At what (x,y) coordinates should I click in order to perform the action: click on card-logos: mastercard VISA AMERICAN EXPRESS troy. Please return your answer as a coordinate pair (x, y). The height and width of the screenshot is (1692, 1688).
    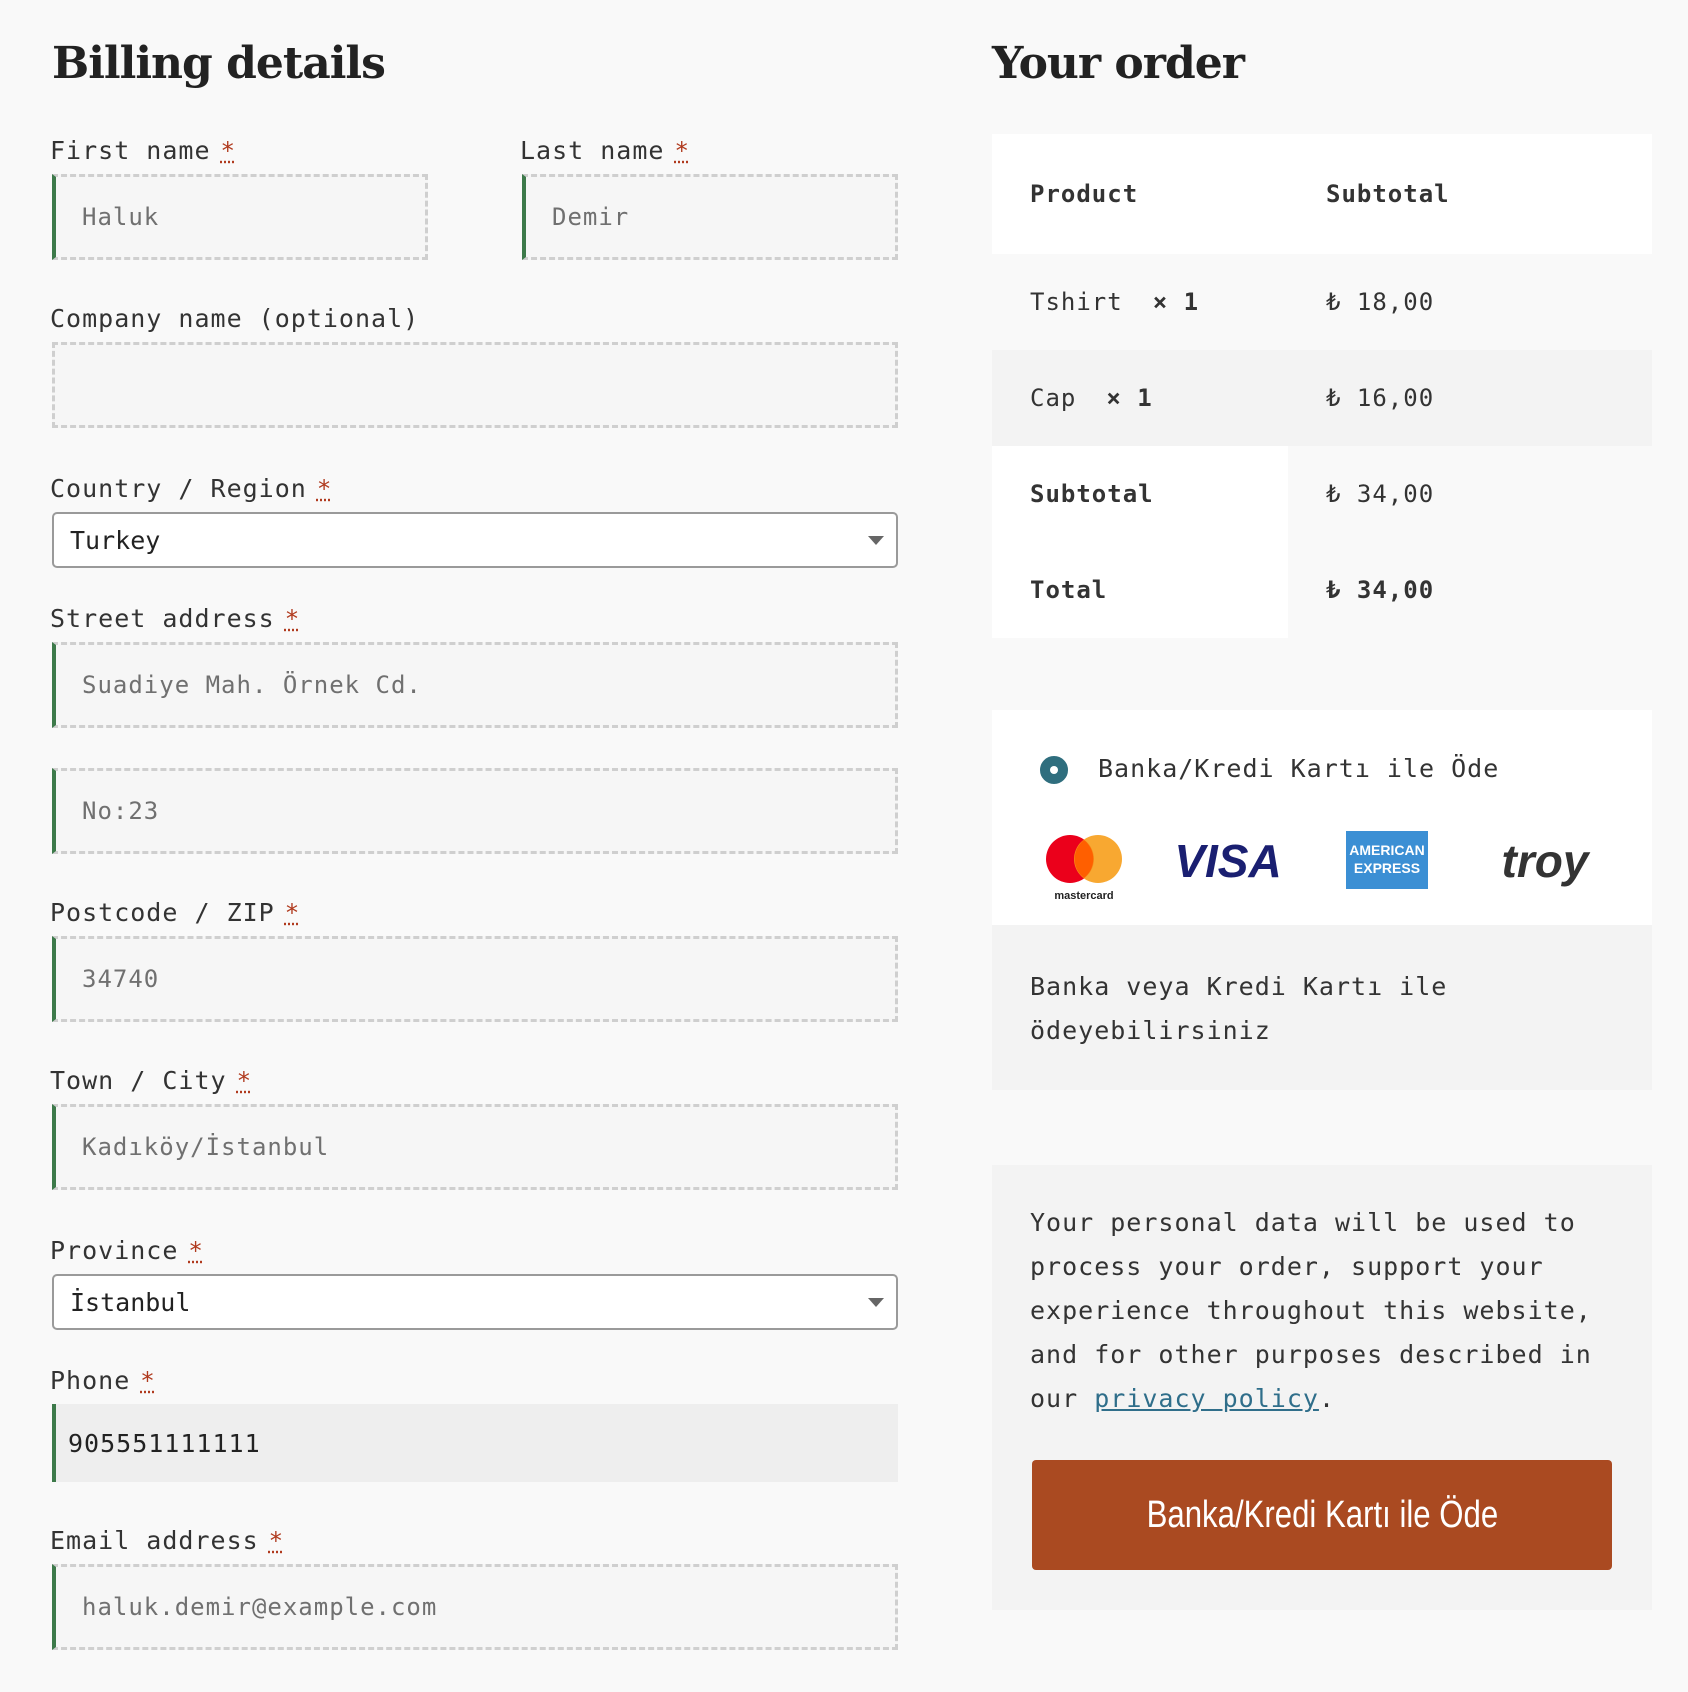
    Looking at the image, I should click on (1318, 866).